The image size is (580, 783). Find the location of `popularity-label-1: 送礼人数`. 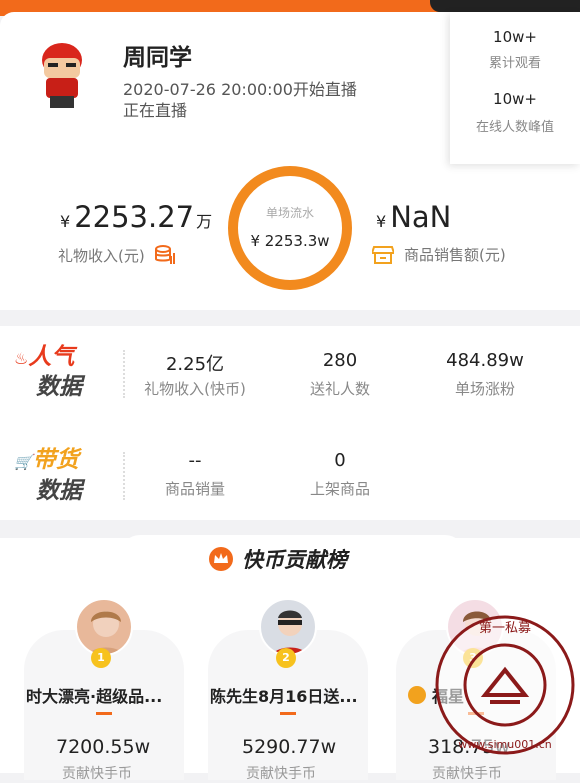

popularity-label-1: 送礼人数 is located at coordinates (339, 389).